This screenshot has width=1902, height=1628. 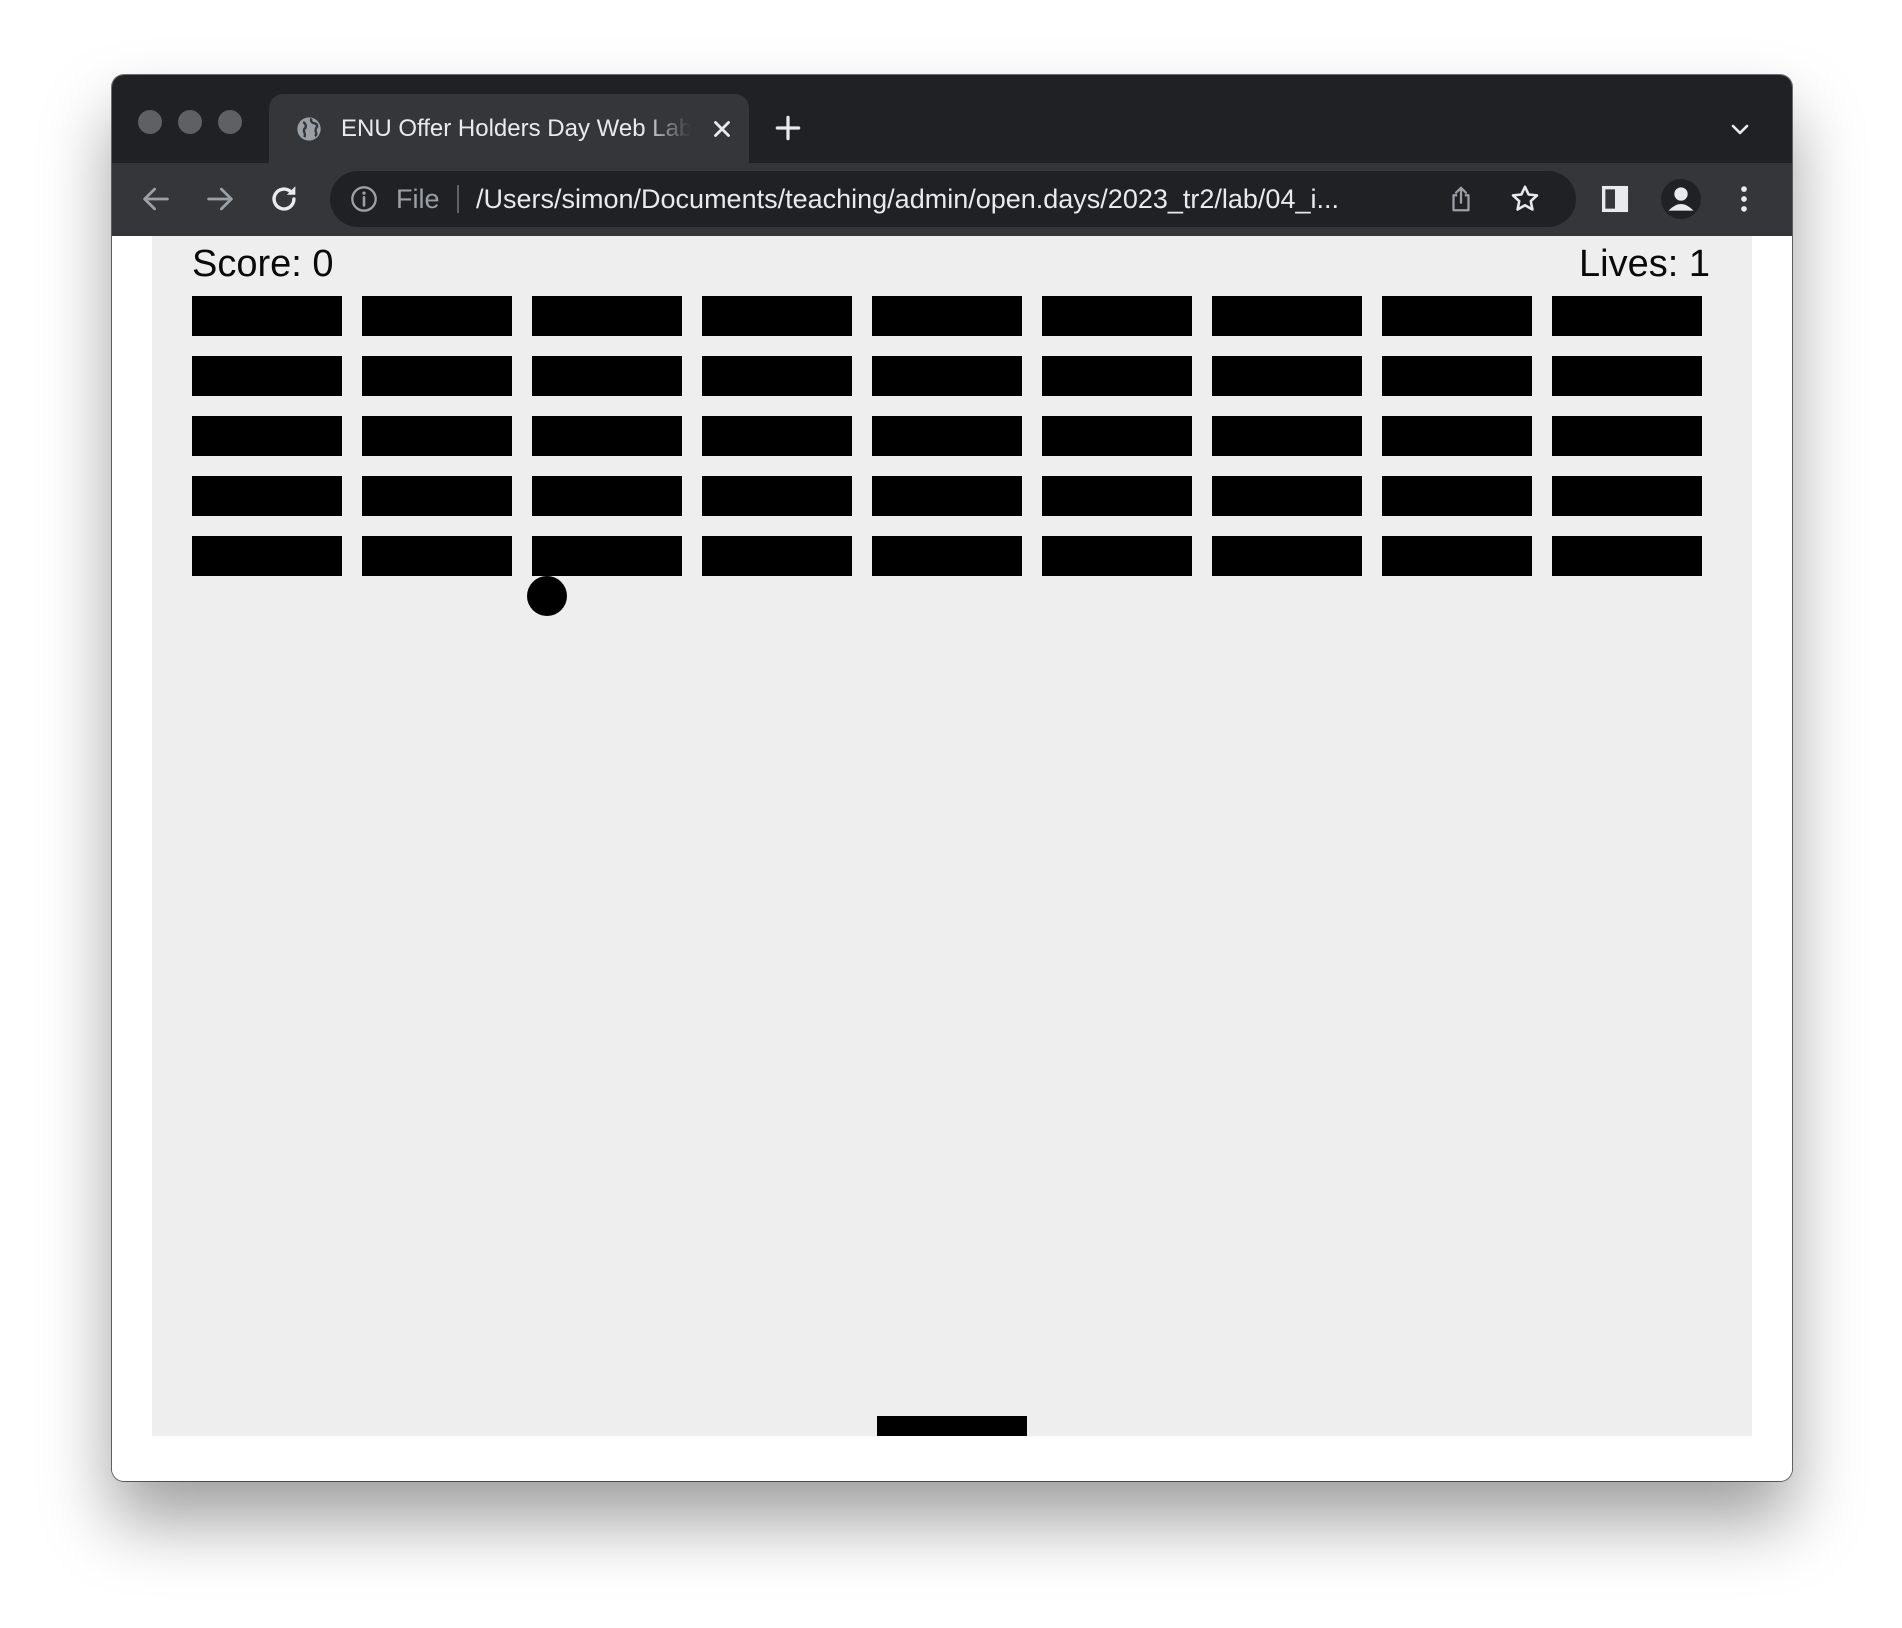 What do you see at coordinates (150, 122) in the screenshot?
I see `close-window-button` at bounding box center [150, 122].